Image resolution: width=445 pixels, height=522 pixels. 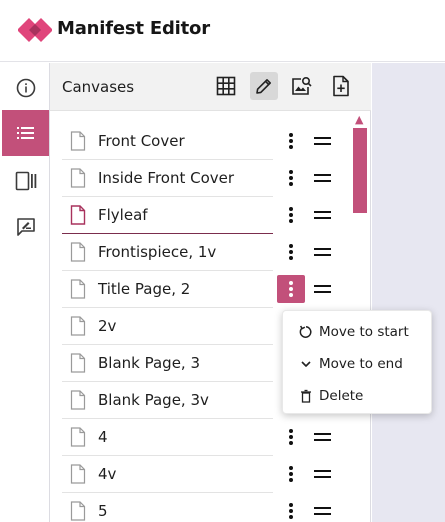 I want to click on move-to-end-menu-item: Move to end, so click(x=358, y=364).